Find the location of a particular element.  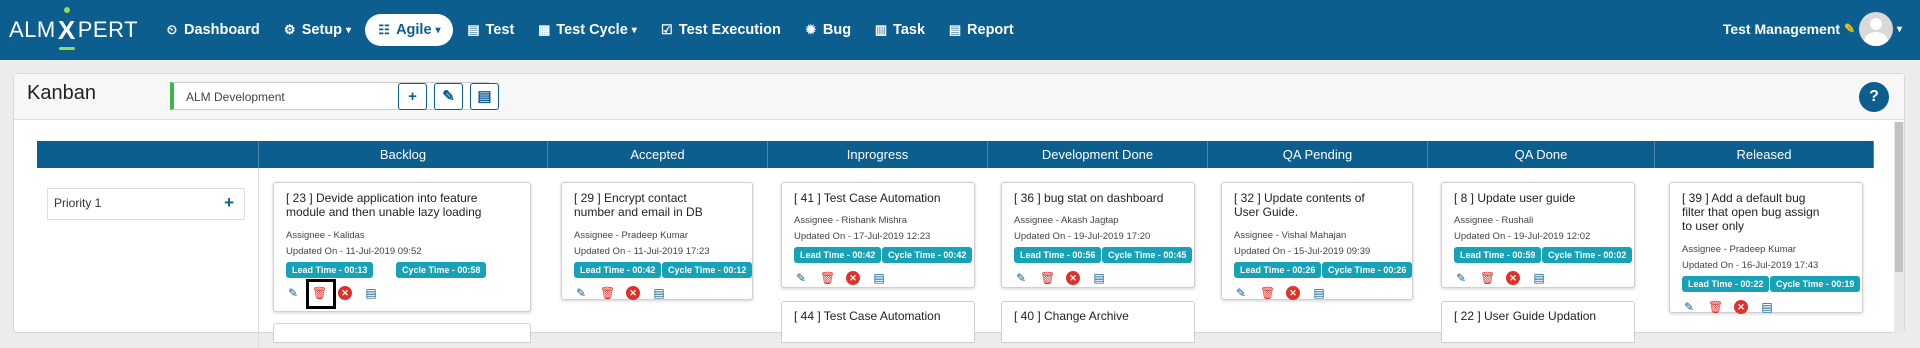

card-assignee: Assignee - Rushali is located at coordinates (1494, 220).